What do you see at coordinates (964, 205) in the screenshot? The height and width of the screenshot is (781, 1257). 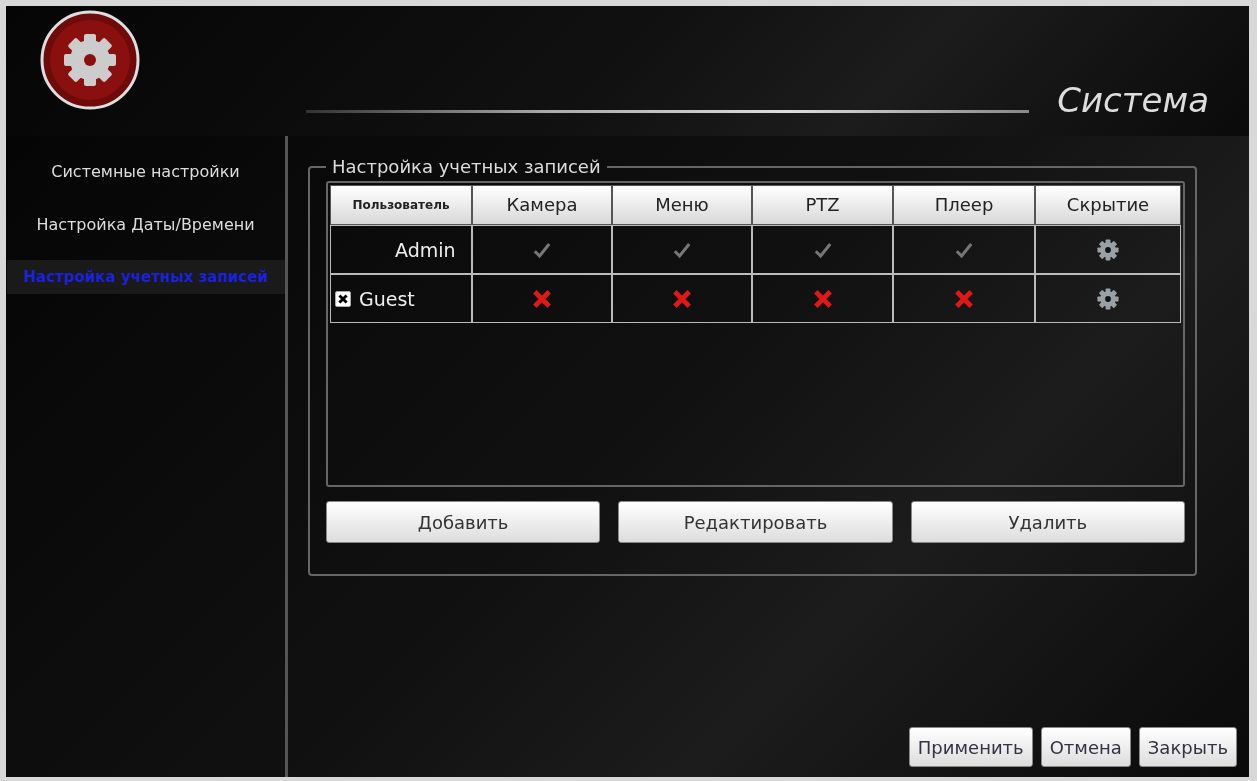 I see `column-header: Плеер` at bounding box center [964, 205].